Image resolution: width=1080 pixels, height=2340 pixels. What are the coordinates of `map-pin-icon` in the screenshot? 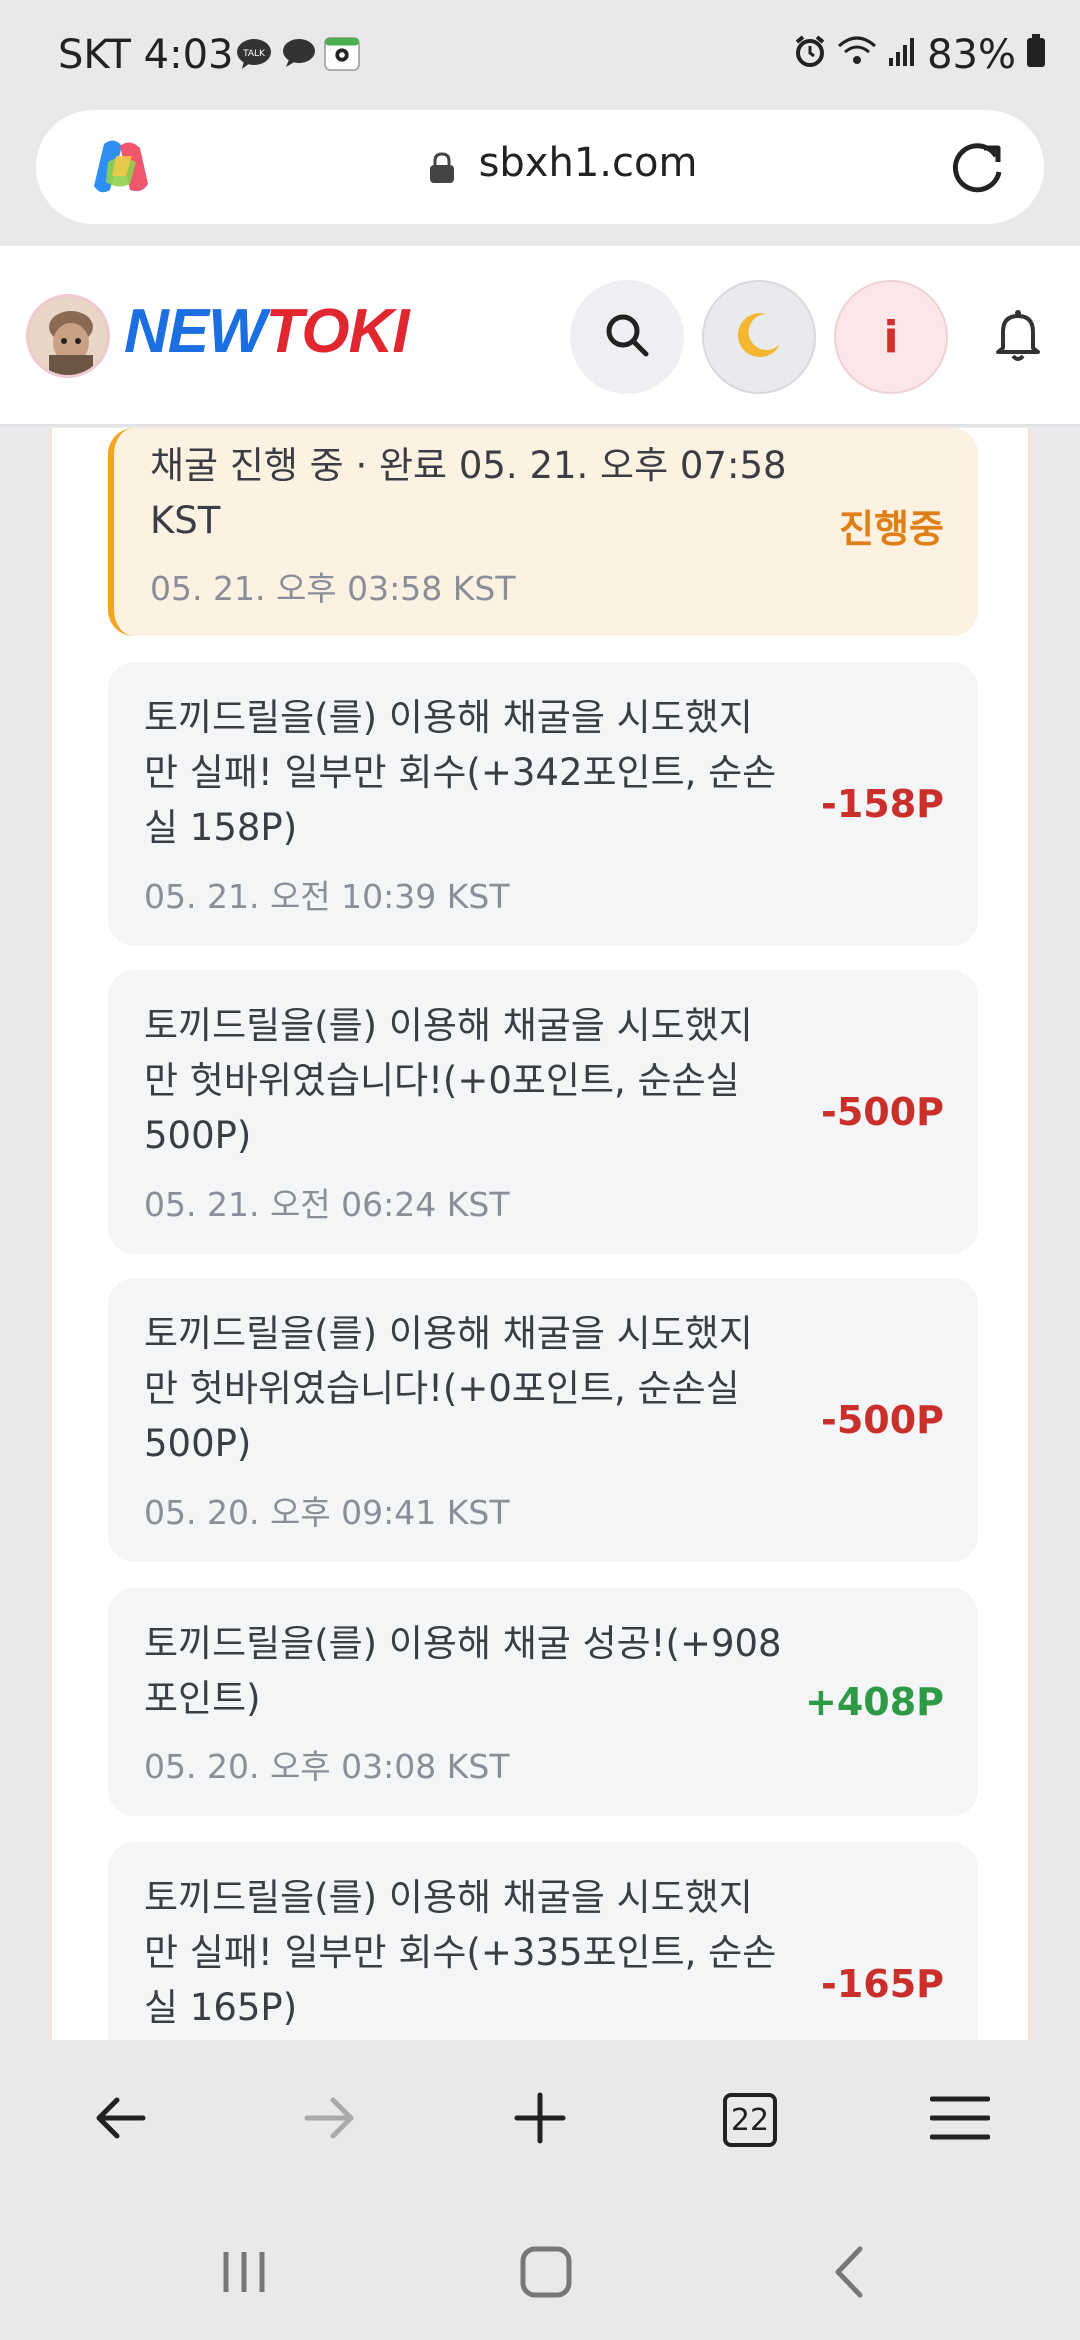 It's located at (342, 54).